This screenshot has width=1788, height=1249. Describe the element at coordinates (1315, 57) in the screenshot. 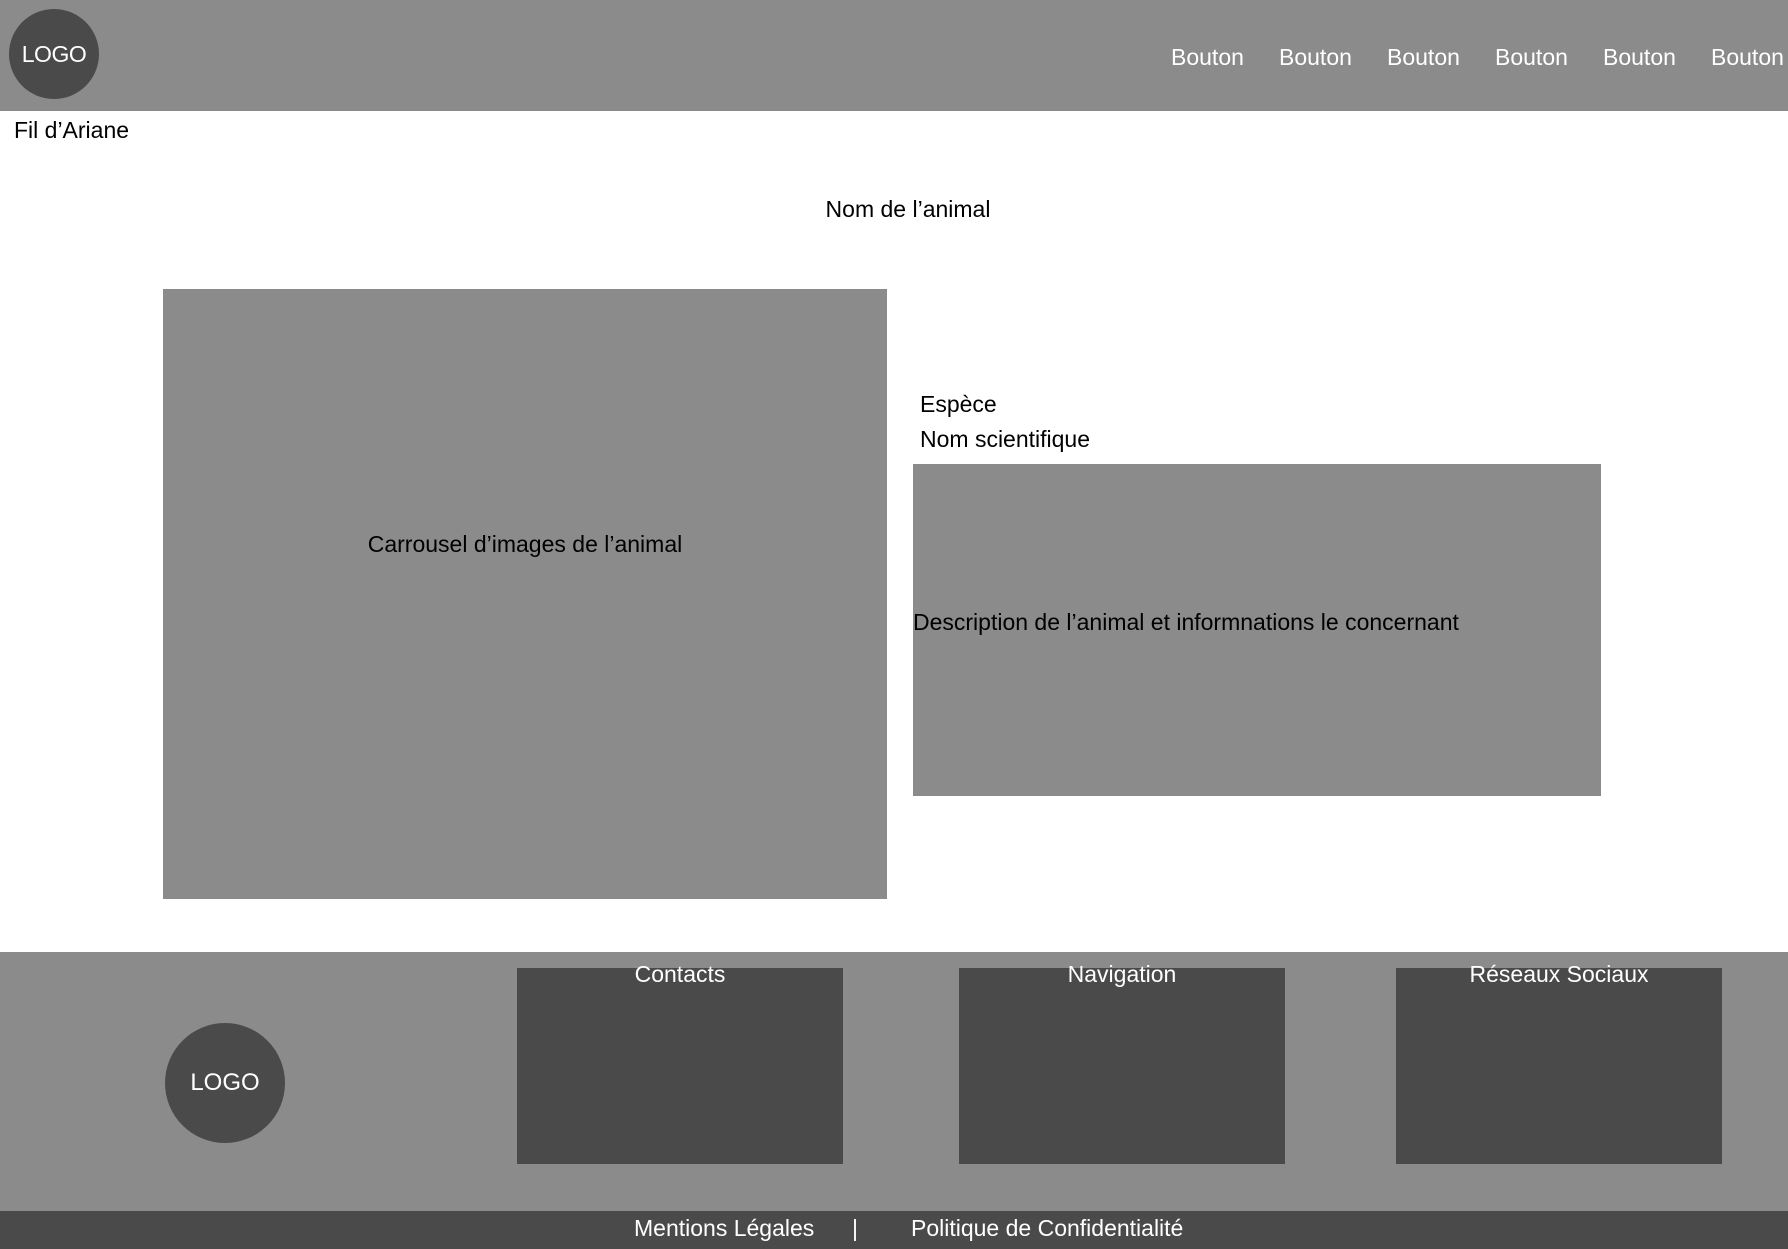

I see `nav-button-2: Bouton` at that location.